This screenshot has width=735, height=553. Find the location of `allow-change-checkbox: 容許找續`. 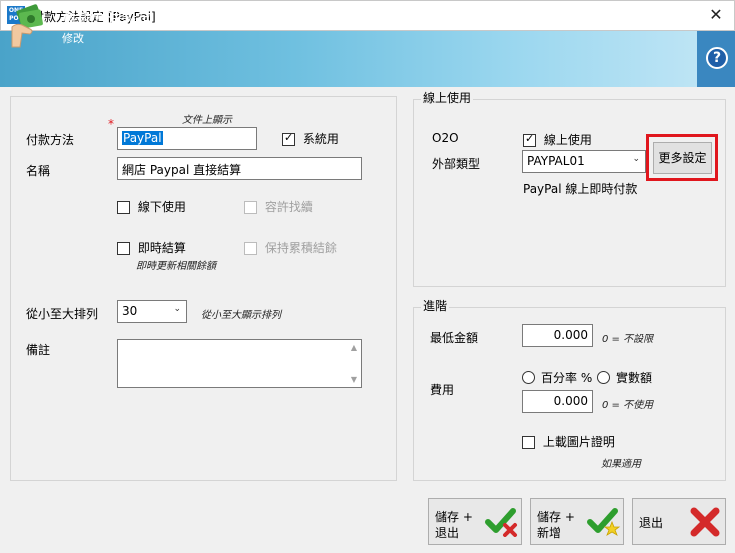

allow-change-checkbox: 容許找續 is located at coordinates (278, 206).